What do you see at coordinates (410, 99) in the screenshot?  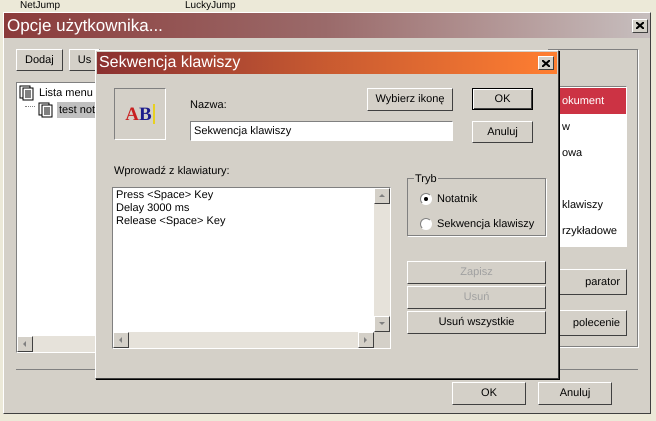 I see `choose-icon-button: Wybierz ikonę` at bounding box center [410, 99].